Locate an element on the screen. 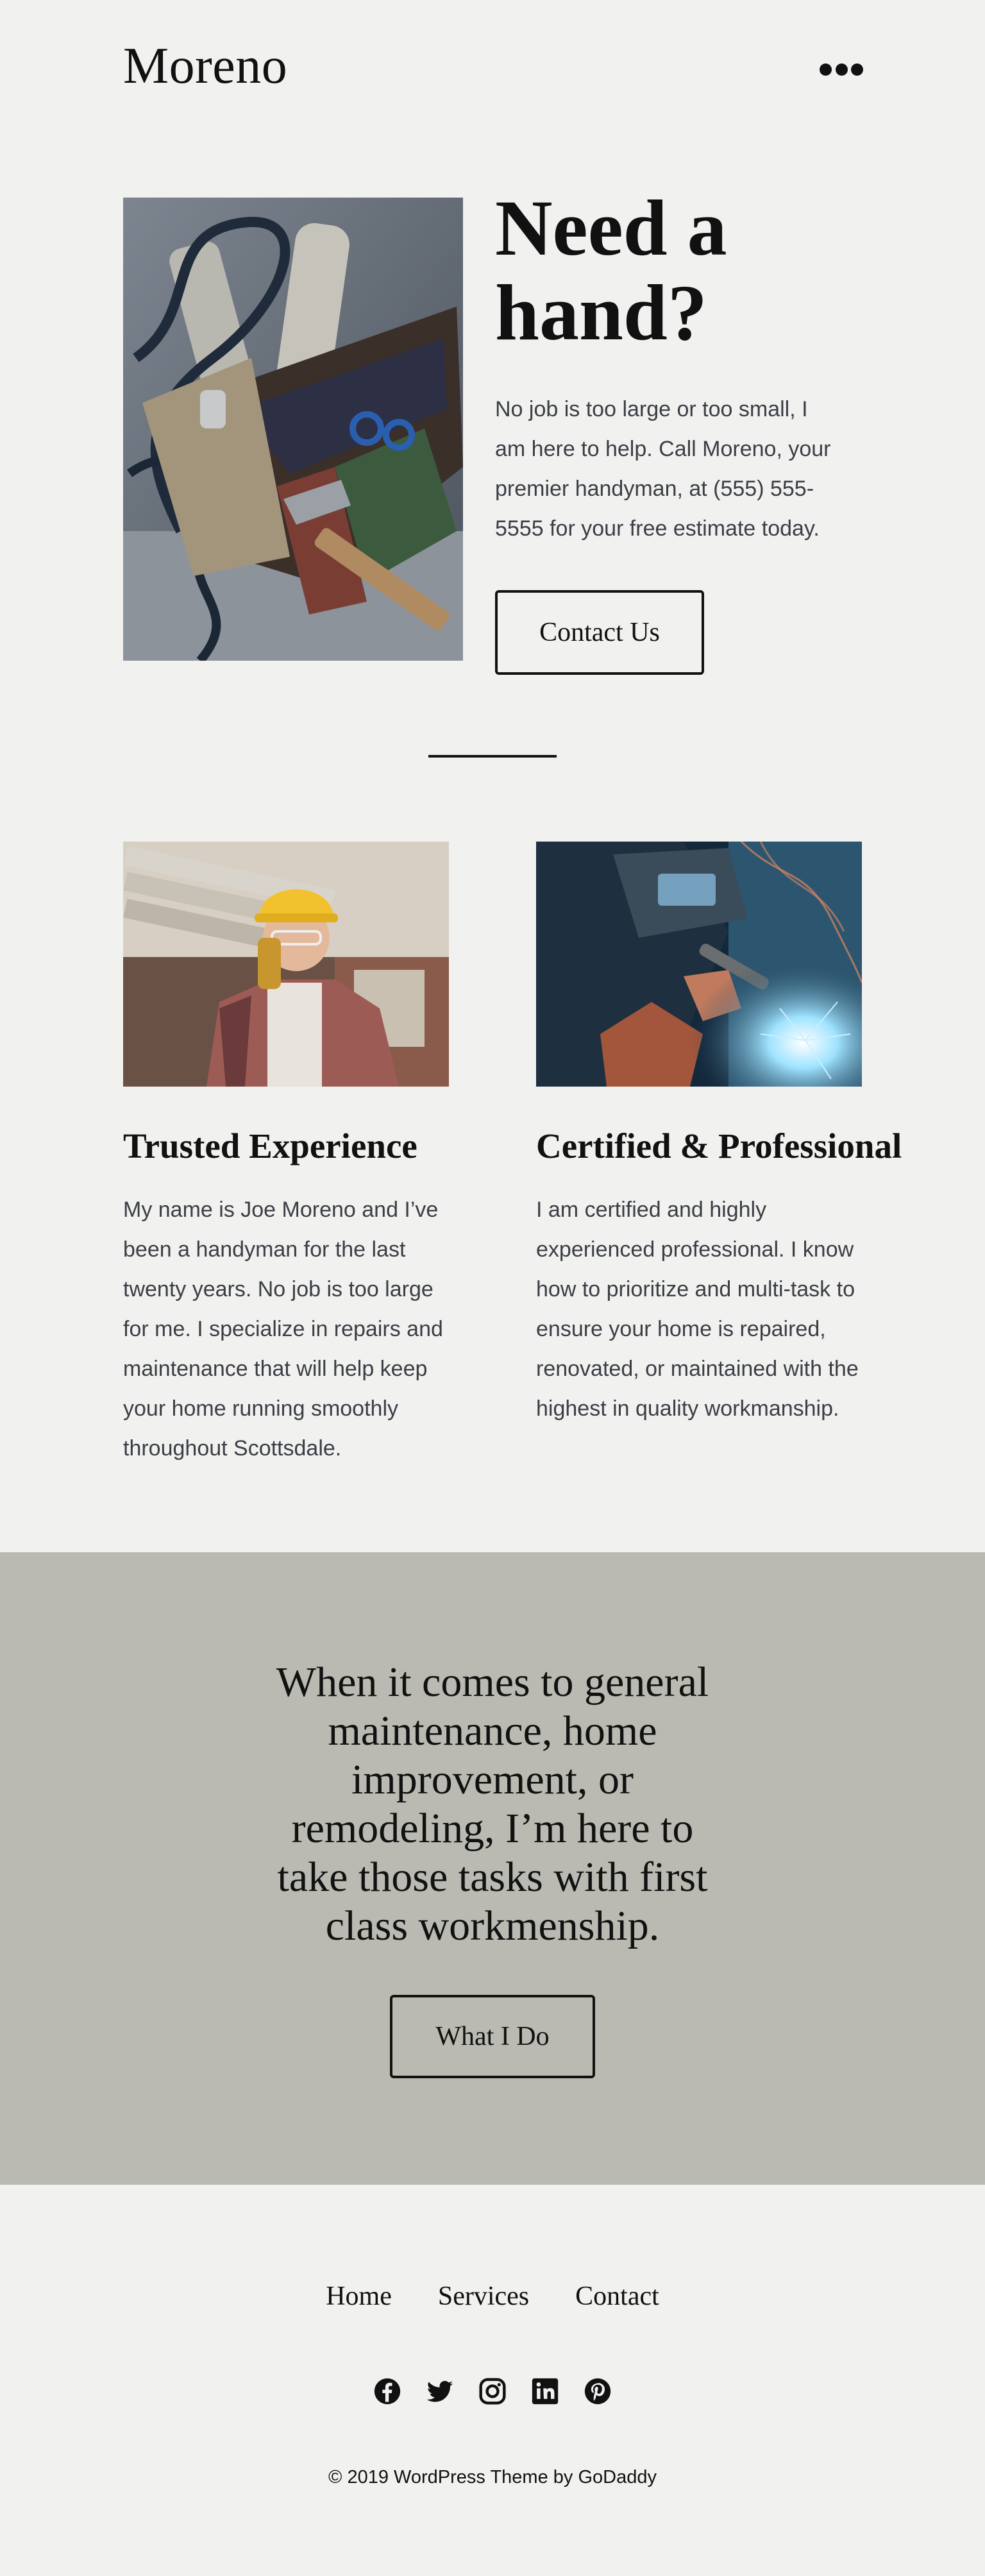 This screenshot has height=2576, width=985. welder-illustration is located at coordinates (699, 964).